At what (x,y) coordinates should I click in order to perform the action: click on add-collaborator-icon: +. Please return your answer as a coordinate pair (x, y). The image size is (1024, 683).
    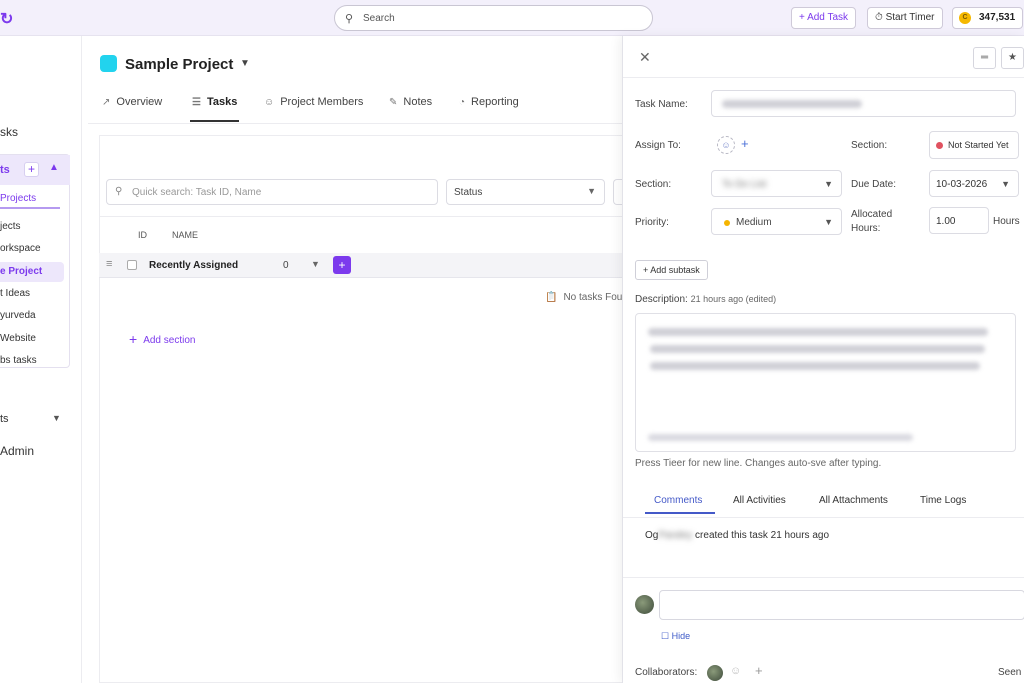
    Looking at the image, I should click on (759, 670).